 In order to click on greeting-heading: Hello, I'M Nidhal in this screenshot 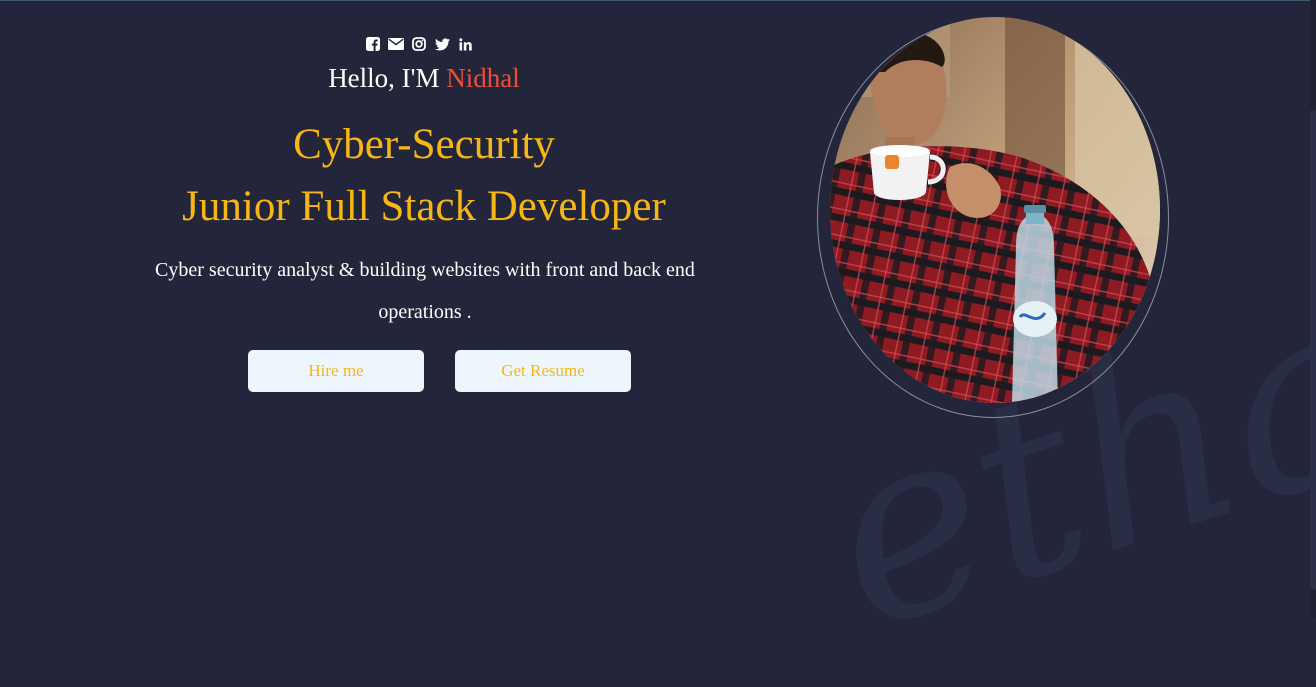, I will do `click(424, 78)`.